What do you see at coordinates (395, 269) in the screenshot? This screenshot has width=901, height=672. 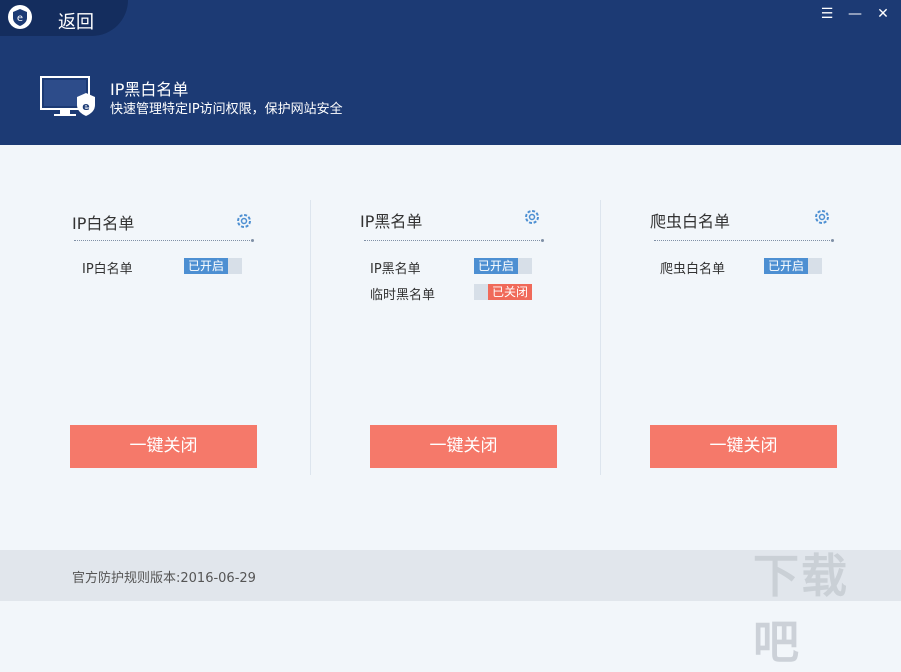 I see `row-label: IP黑名单` at bounding box center [395, 269].